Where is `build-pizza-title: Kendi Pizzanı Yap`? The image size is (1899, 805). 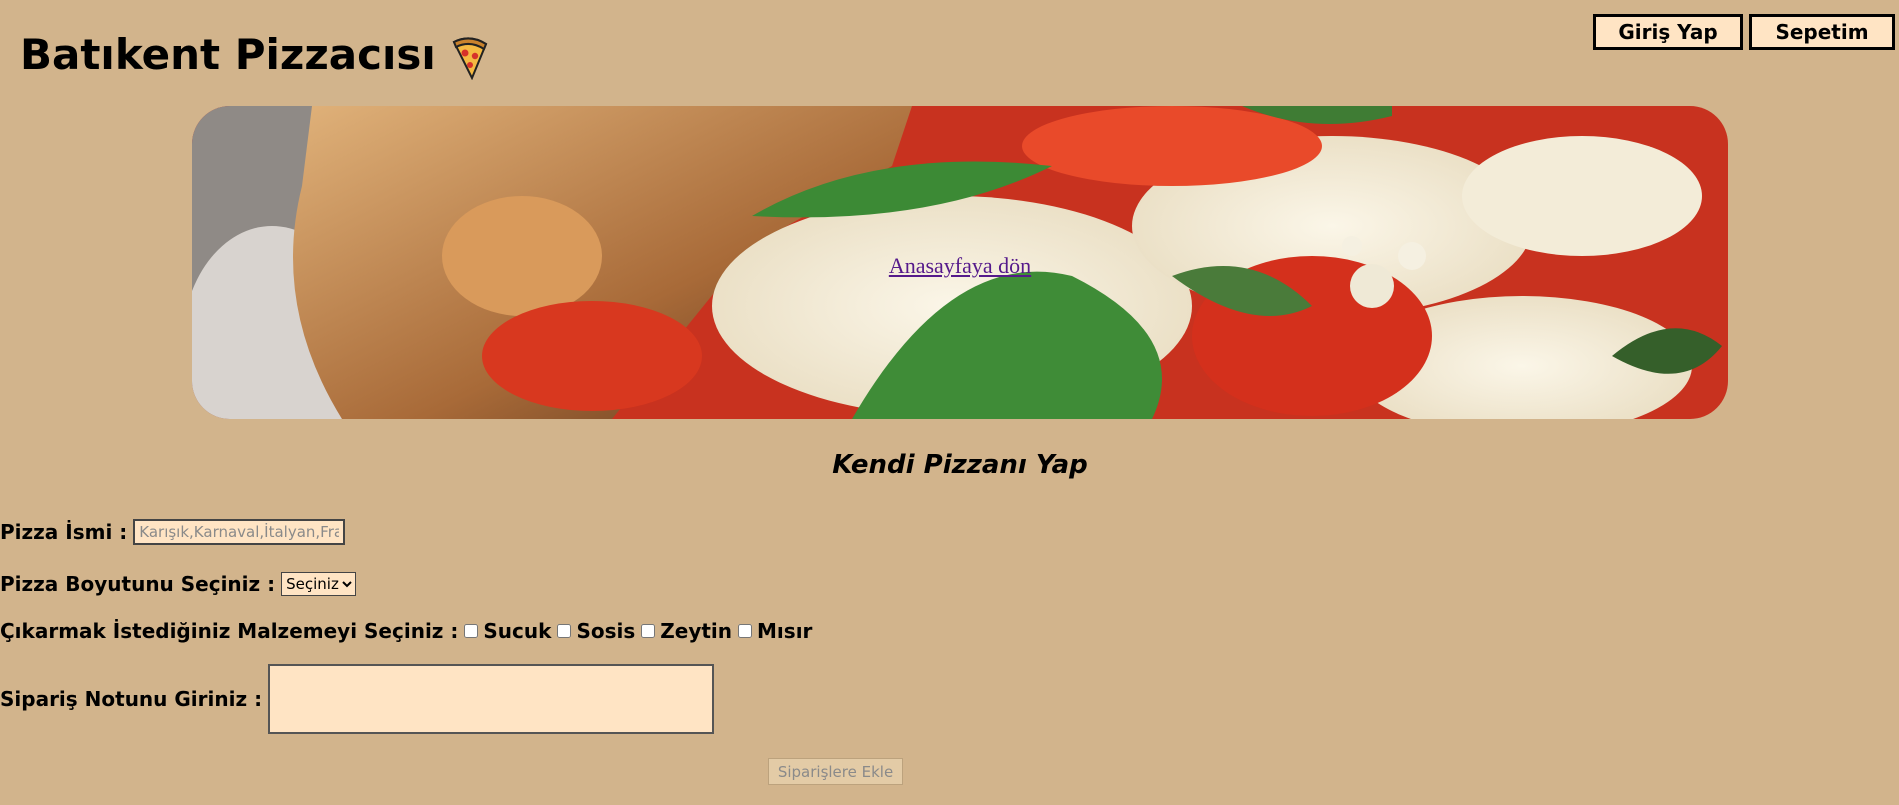
build-pizza-title: Kendi Pizzanı Yap is located at coordinates (960, 465).